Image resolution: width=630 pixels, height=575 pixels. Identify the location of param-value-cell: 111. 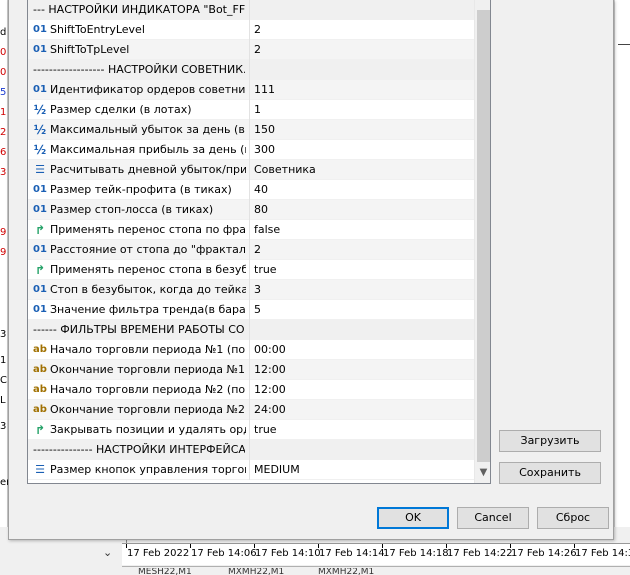
(362, 90).